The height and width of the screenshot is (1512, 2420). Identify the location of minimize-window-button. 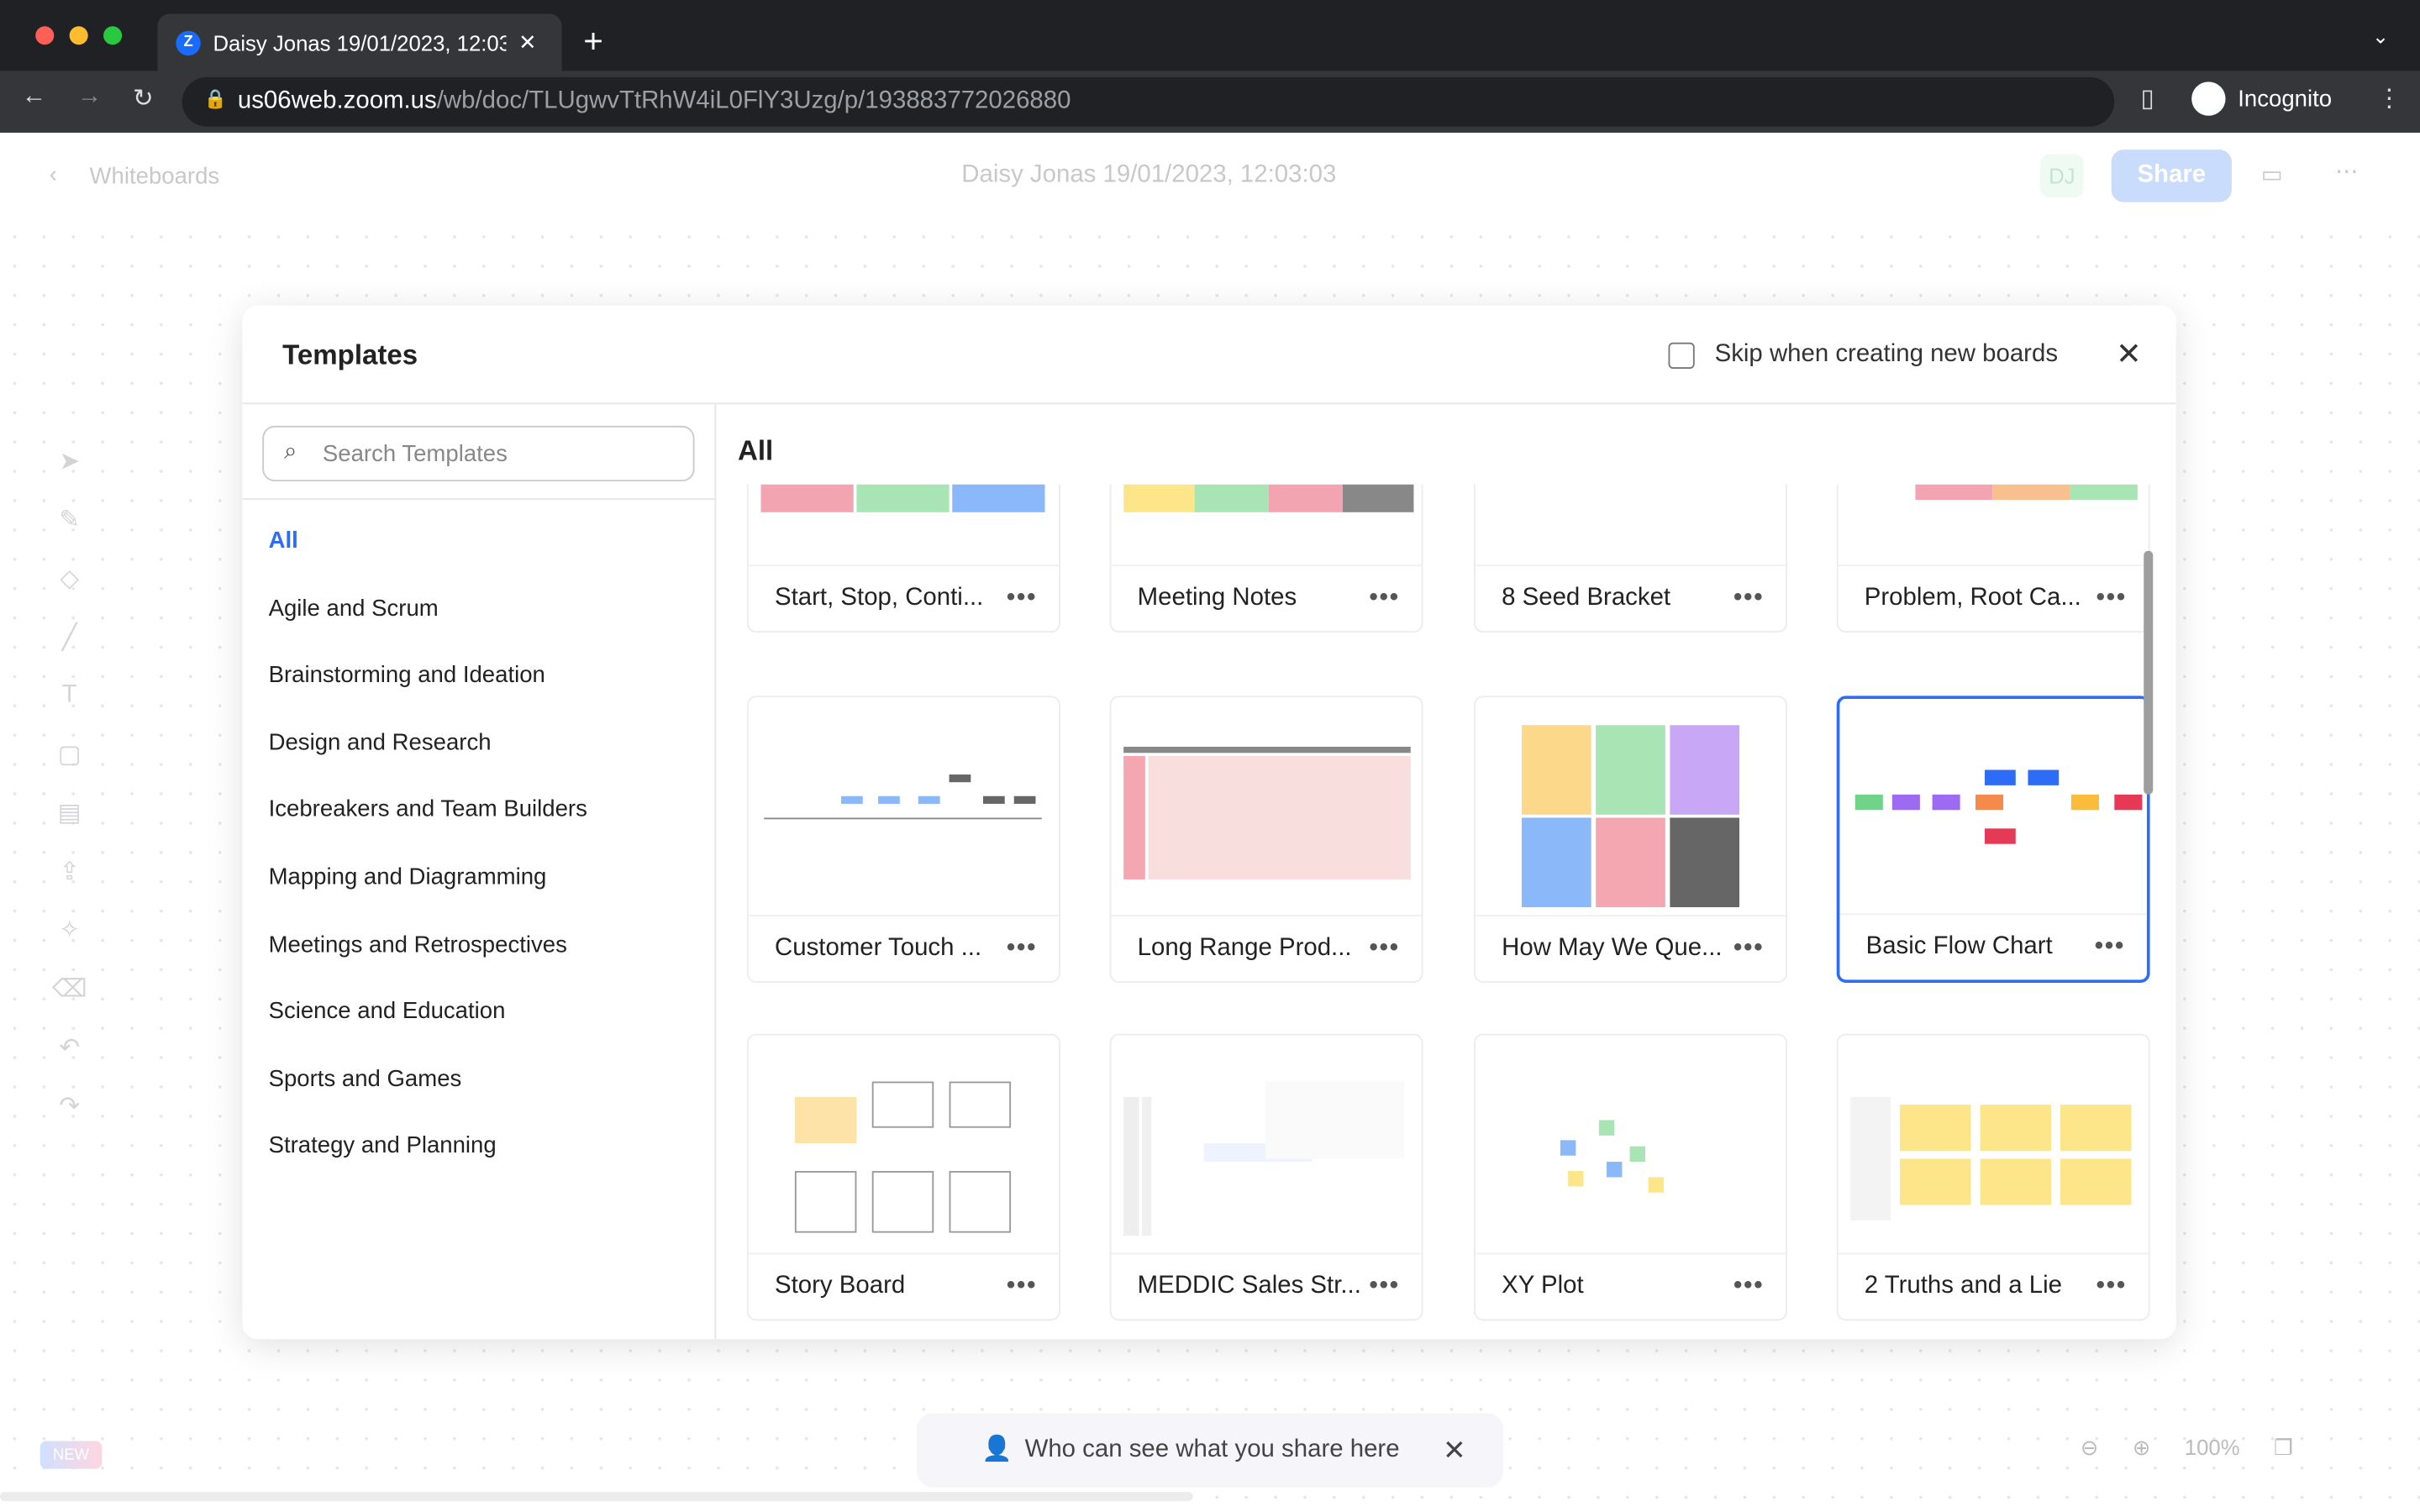
(78, 35).